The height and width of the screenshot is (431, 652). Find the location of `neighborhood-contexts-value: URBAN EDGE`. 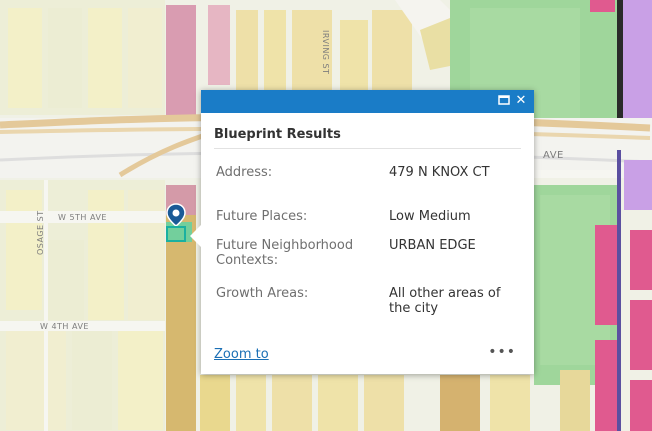

neighborhood-contexts-value: URBAN EDGE is located at coordinates (432, 245).